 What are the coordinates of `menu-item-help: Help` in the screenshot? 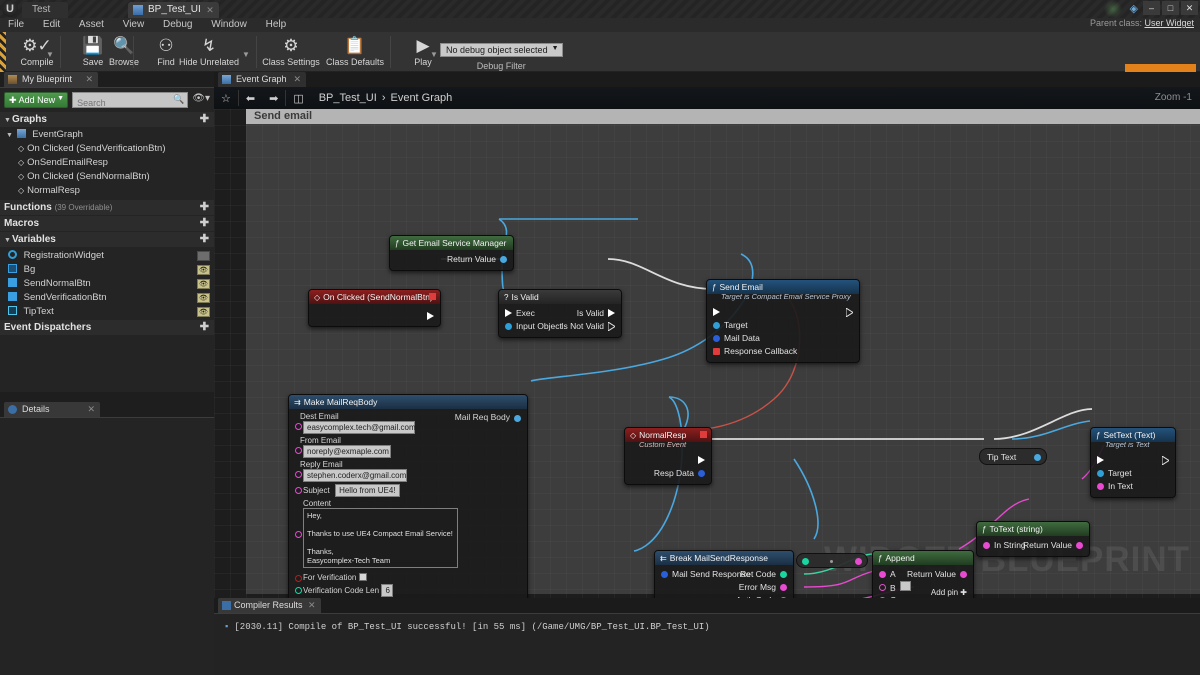 It's located at (276, 24).